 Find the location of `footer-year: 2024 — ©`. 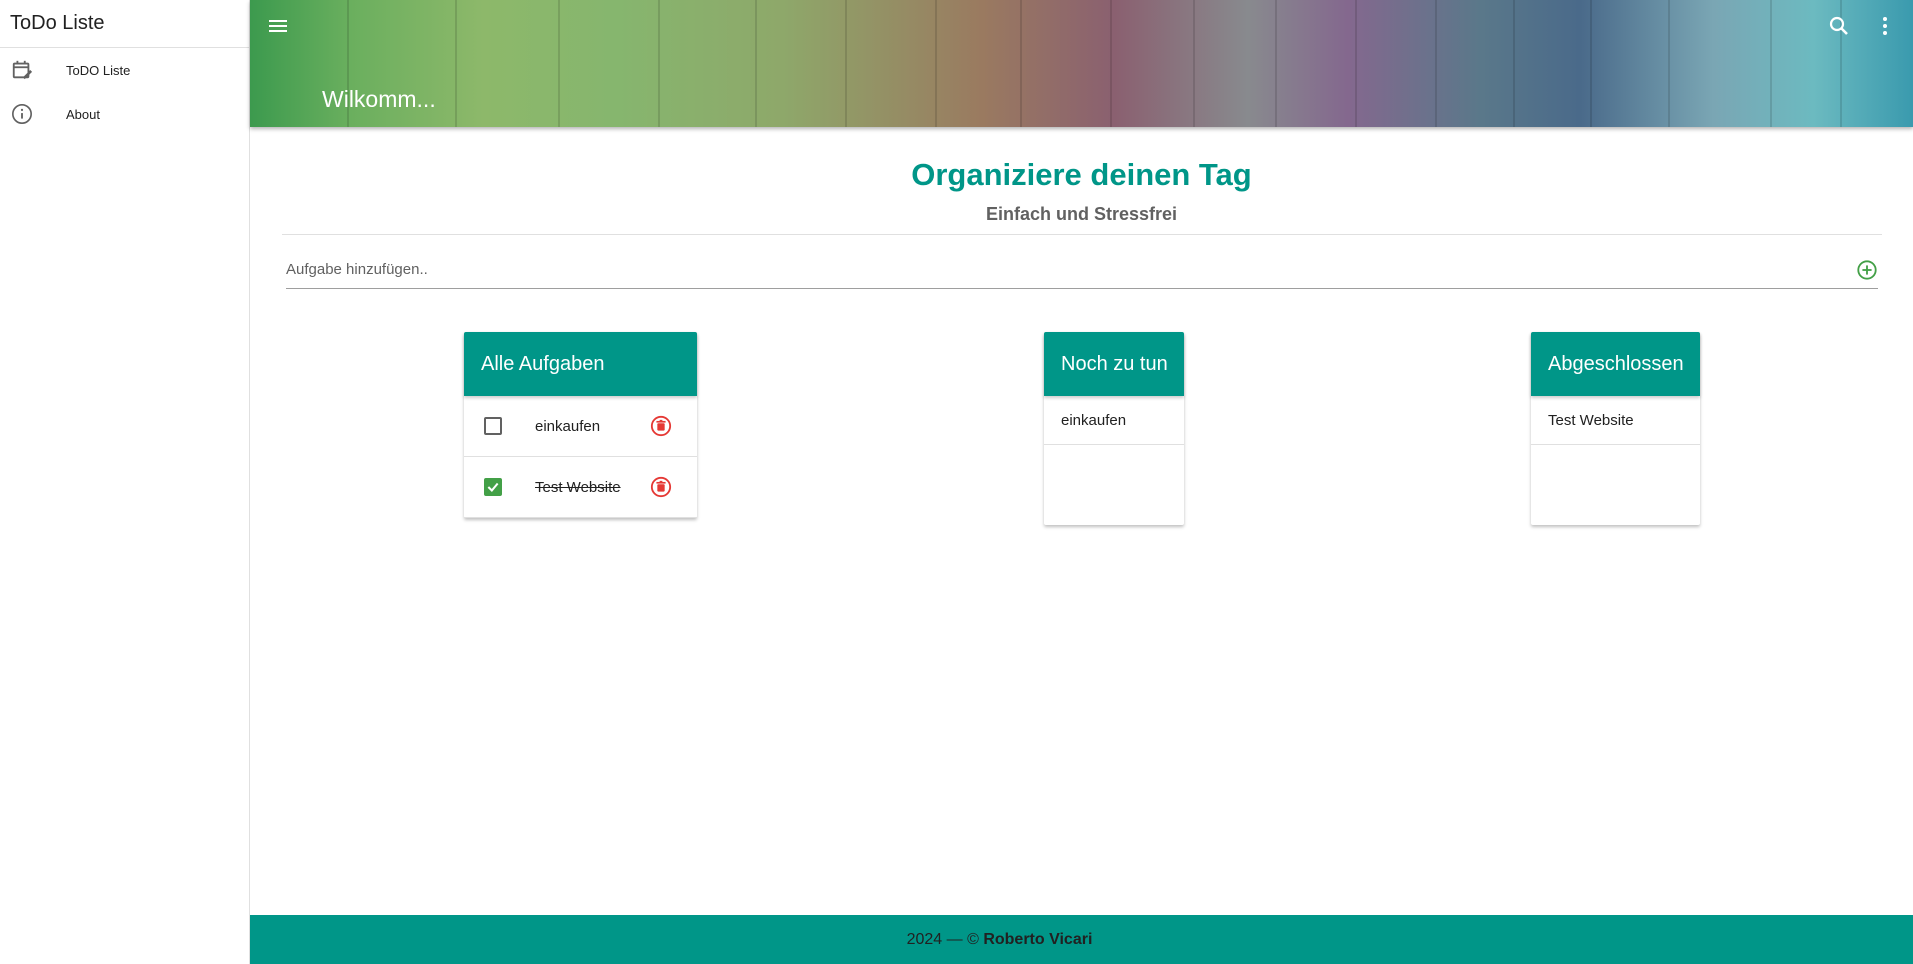

footer-year: 2024 — © is located at coordinates (942, 939).